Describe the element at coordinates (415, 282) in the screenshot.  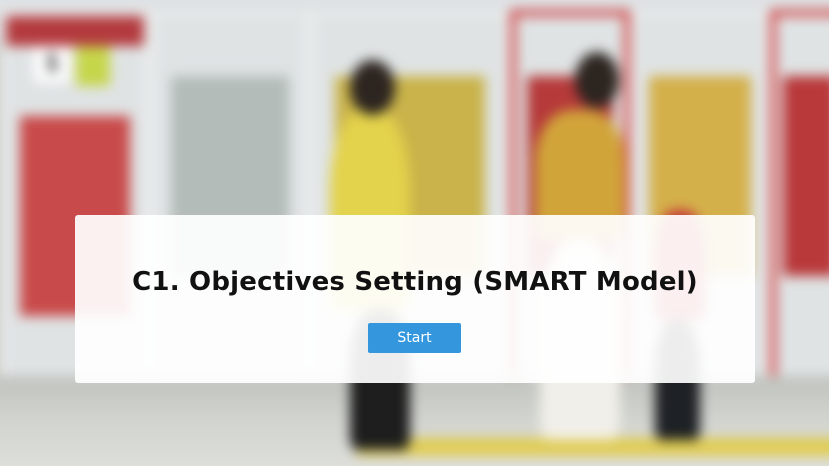
I see `slide-title: C1. Objectives Setting (SMART Model)` at that location.